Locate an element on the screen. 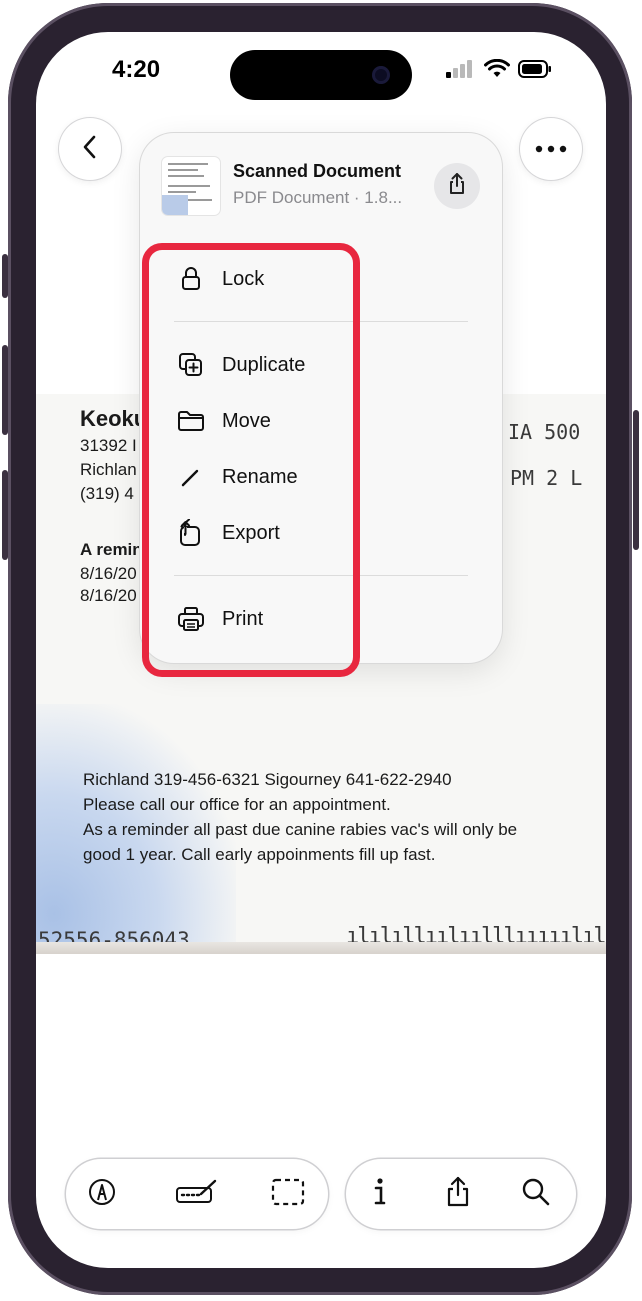  info-icon is located at coordinates (380, 1194).